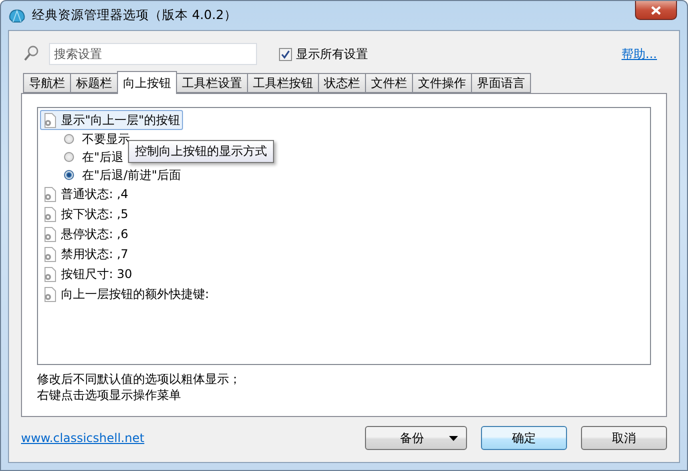 This screenshot has width=688, height=471. I want to click on setting-item: 悬停状态: ,6, so click(86, 234).